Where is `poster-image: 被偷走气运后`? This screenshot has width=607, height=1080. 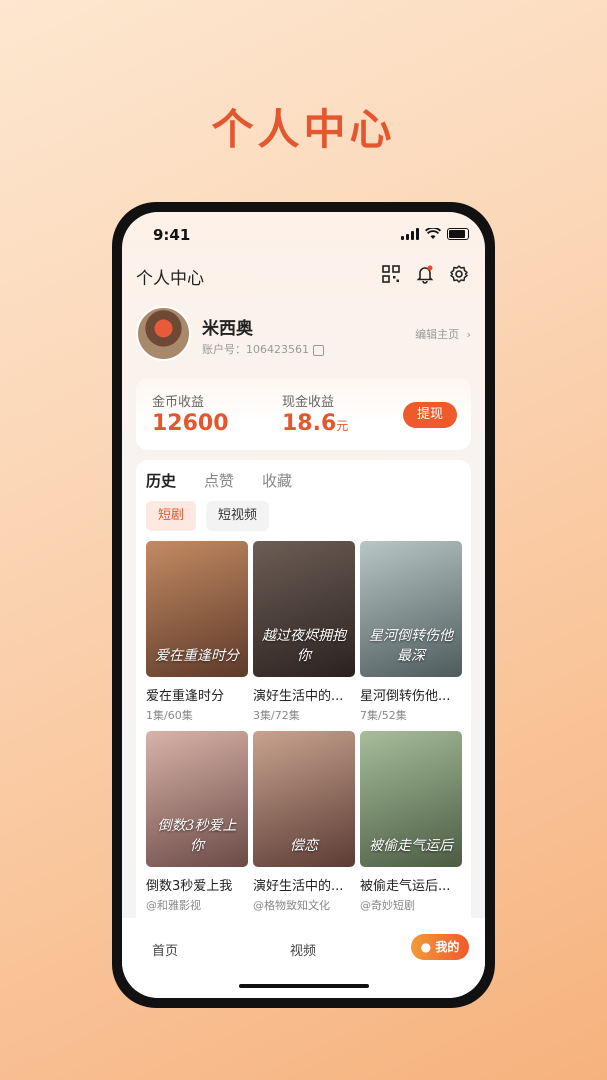 poster-image: 被偷走气运后 is located at coordinates (411, 799).